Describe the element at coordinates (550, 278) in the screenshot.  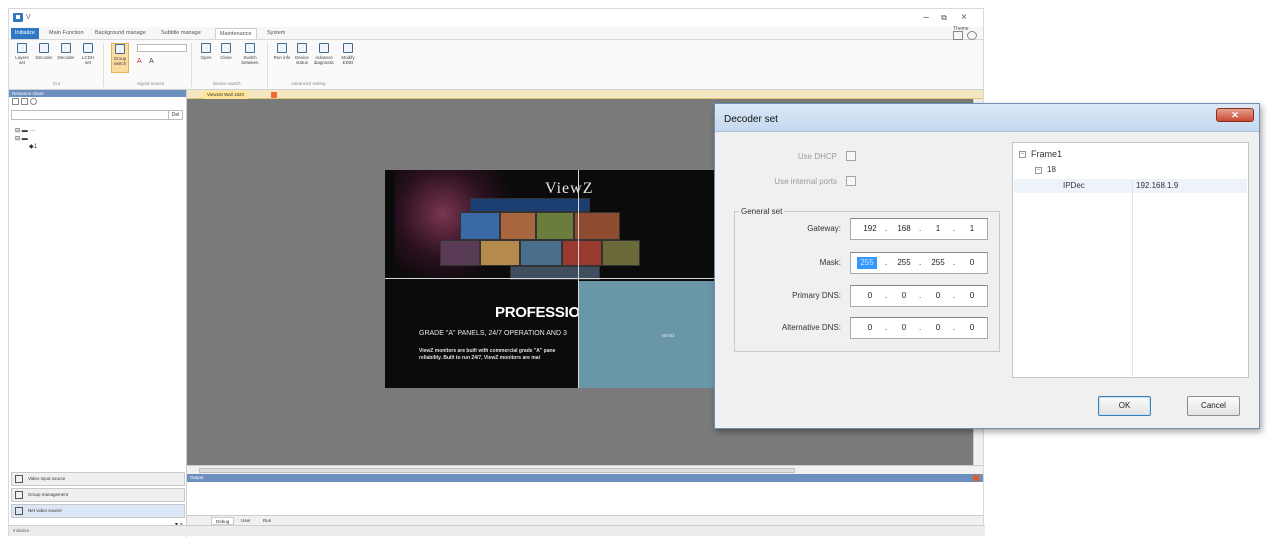
I see `wall-grid-line` at that location.